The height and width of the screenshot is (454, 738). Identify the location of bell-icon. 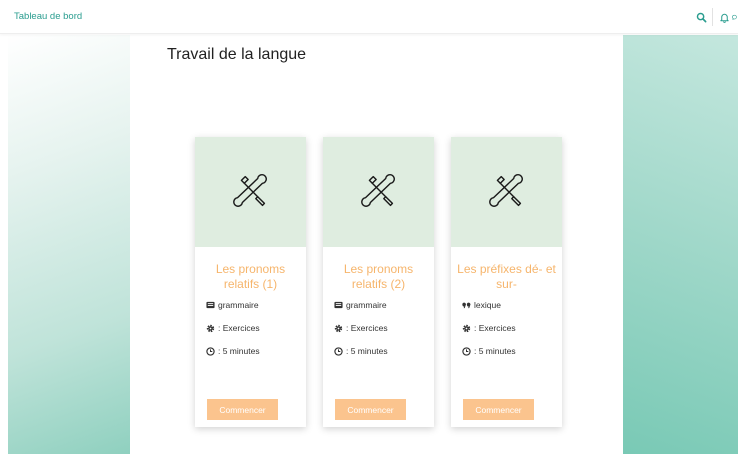
(724, 17).